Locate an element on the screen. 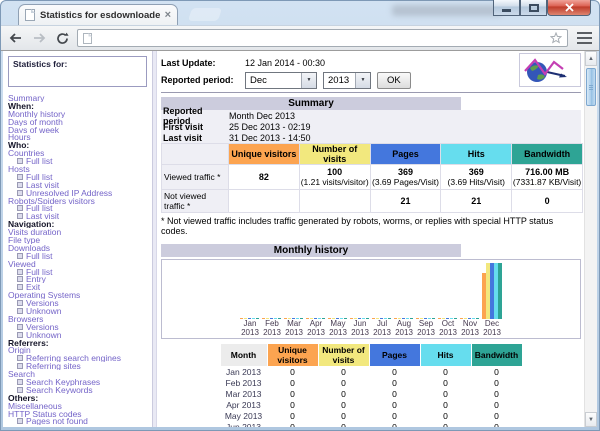 The height and width of the screenshot is (431, 600). sidebar-item: Referring search engines is located at coordinates (80, 358).